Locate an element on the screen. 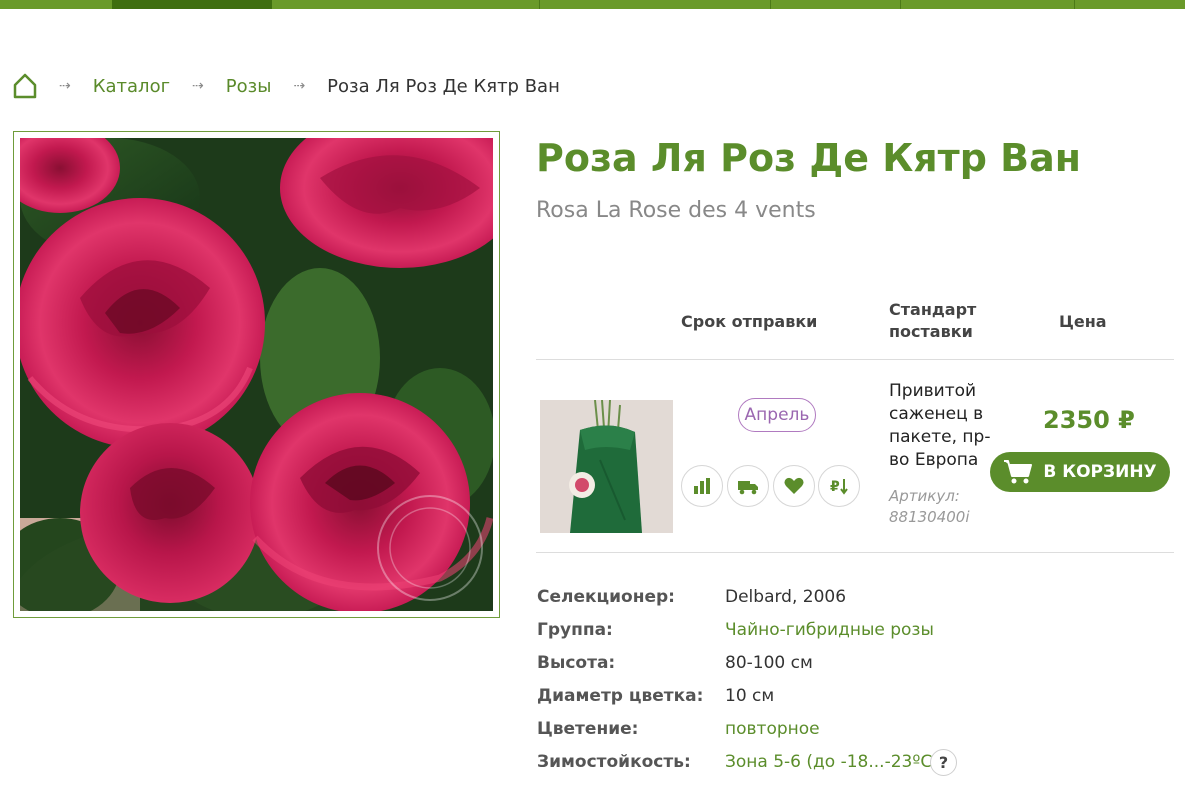 The width and height of the screenshot is (1185, 797). favorite-button is located at coordinates (794, 486).